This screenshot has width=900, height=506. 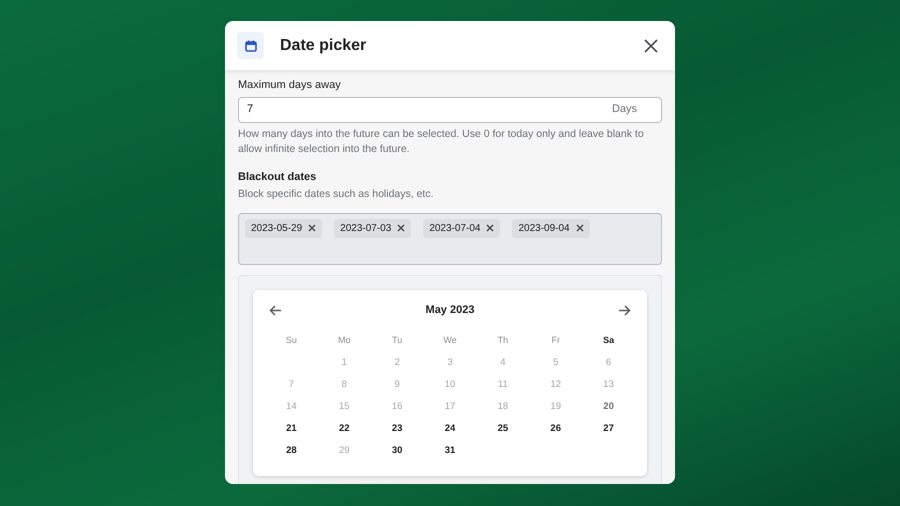 I want to click on tag-label: 2023-09-04, so click(x=544, y=229).